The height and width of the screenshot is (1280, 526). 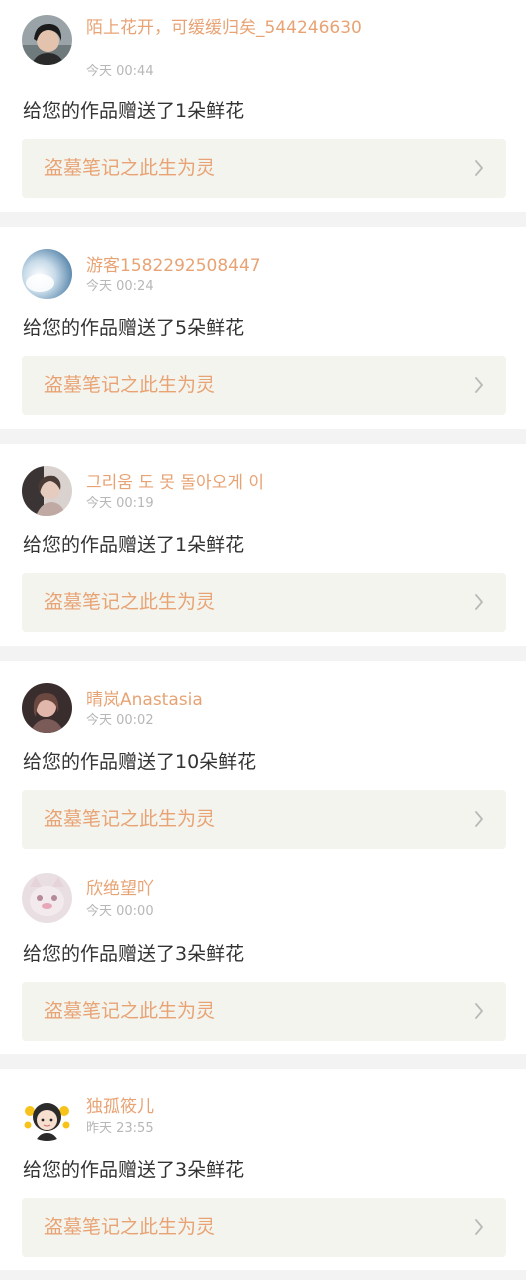 What do you see at coordinates (236, 1107) in the screenshot?
I see `username: 独孤筱儿` at bounding box center [236, 1107].